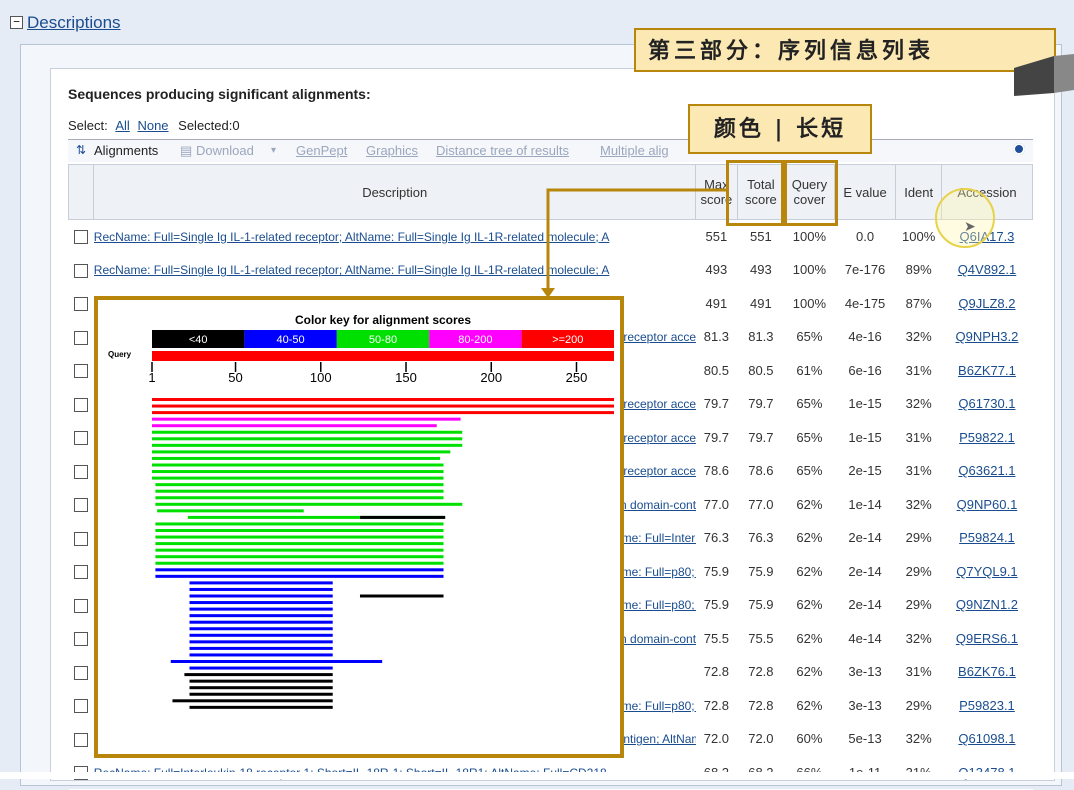  I want to click on color-key-label: 50-80, so click(383, 340).